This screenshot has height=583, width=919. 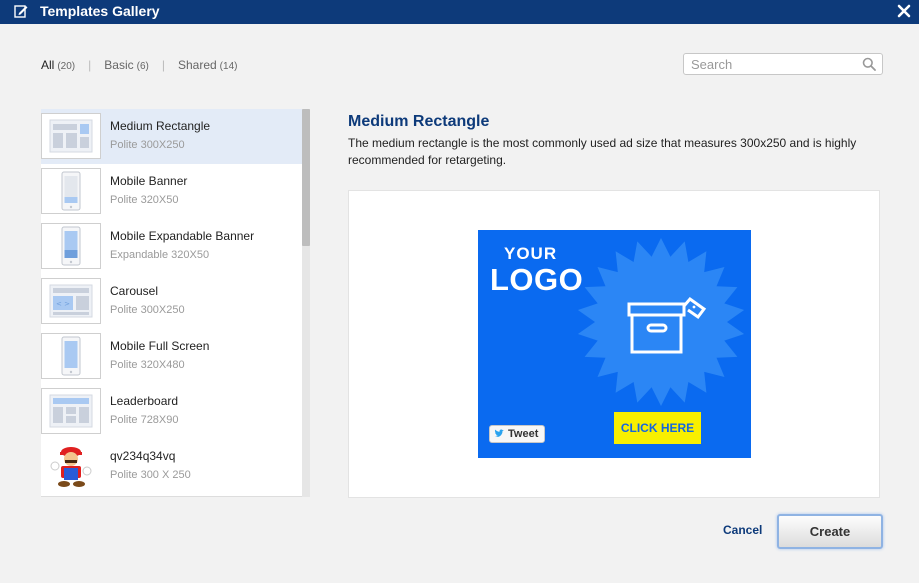 What do you see at coordinates (171, 411) in the screenshot?
I see `template-item-leaderboard: Leaderboard Polite 728X90` at bounding box center [171, 411].